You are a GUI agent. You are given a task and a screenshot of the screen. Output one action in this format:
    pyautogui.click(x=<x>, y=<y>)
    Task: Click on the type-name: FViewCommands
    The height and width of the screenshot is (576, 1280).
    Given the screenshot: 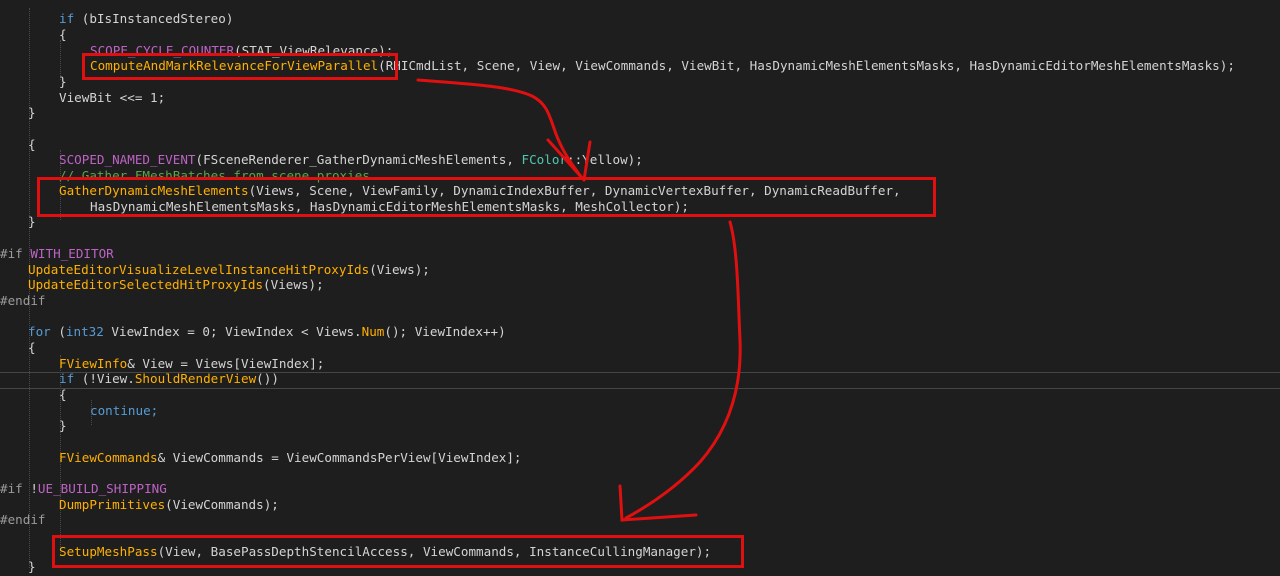 What is the action you would take?
    pyautogui.click(x=108, y=457)
    